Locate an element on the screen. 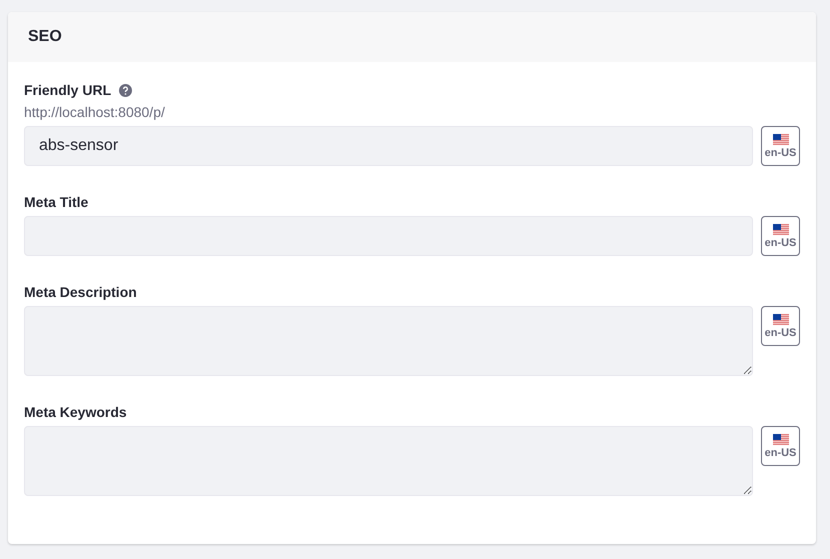 This screenshot has height=559, width=830. field-label: Meta Title is located at coordinates (56, 202).